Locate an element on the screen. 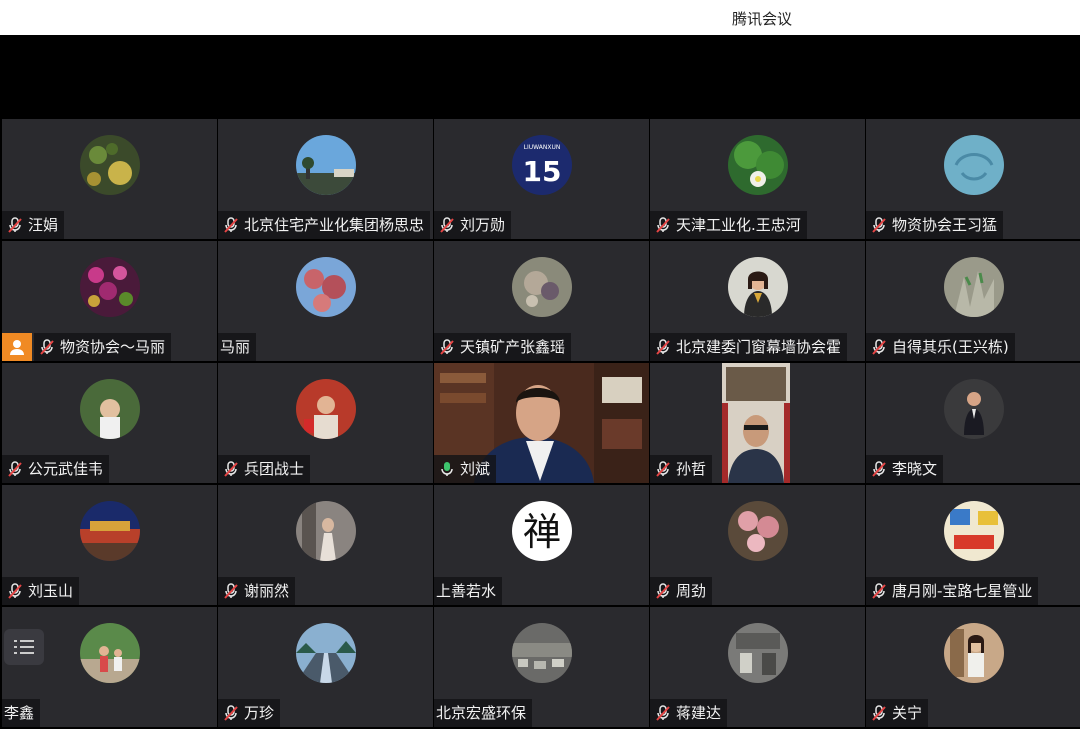  participant-tile: 公元武佳韦 is located at coordinates (109, 423).